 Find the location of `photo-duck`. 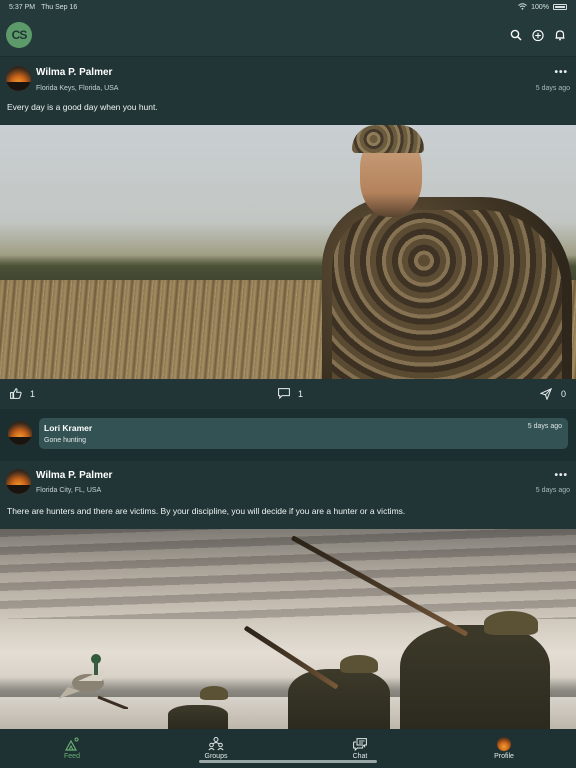

photo-duck is located at coordinates (93, 681).